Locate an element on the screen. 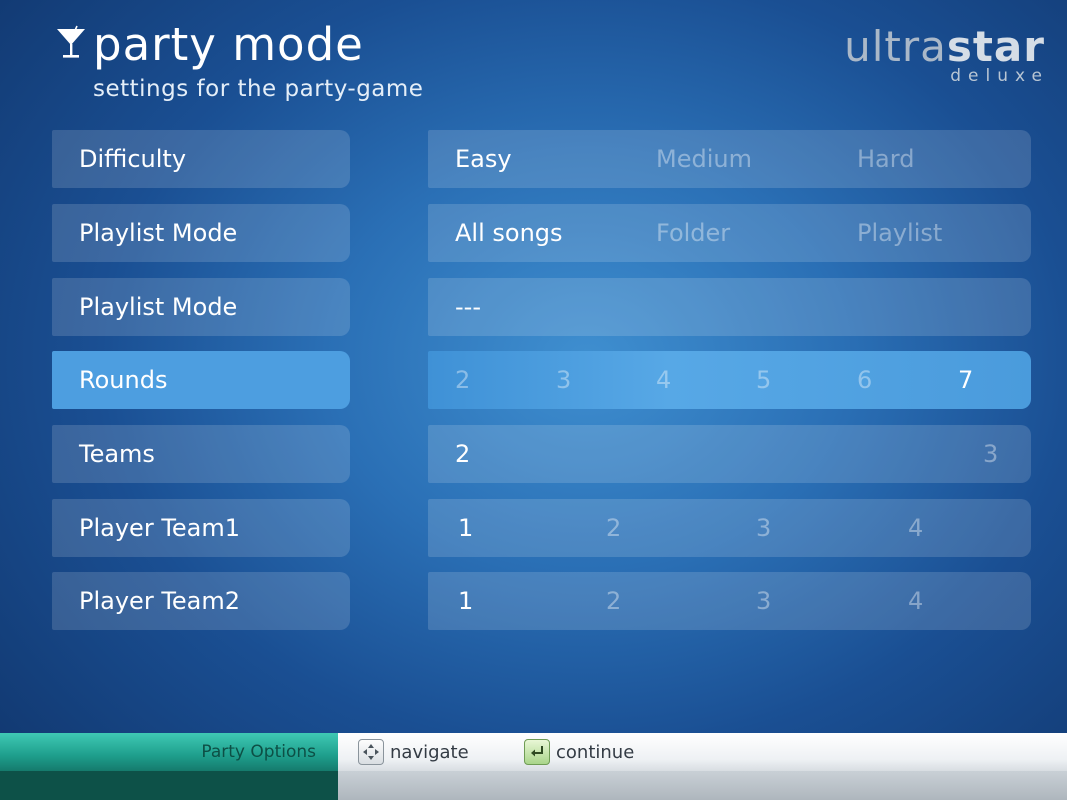 The image size is (1067, 800). setting-row-playlist-mode: Playlist Mode All songs Folder Playlist is located at coordinates (541, 233).